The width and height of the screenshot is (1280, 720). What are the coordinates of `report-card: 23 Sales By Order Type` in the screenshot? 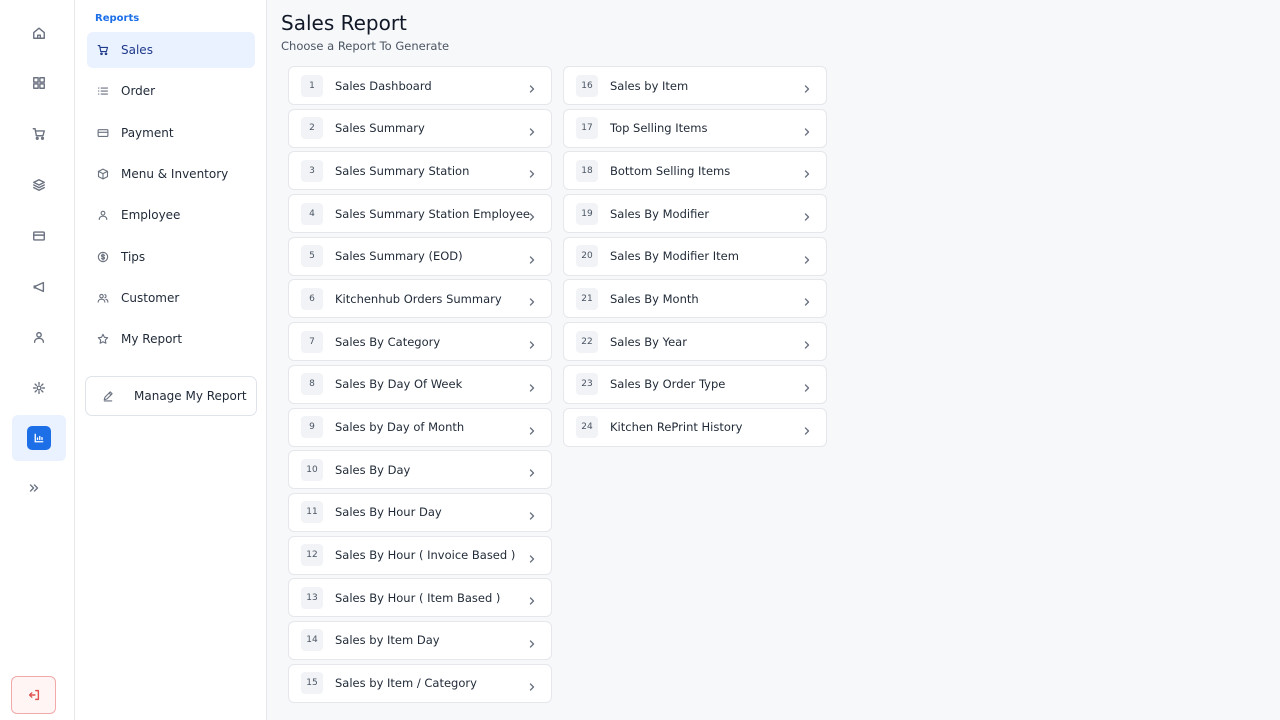 It's located at (695, 384).